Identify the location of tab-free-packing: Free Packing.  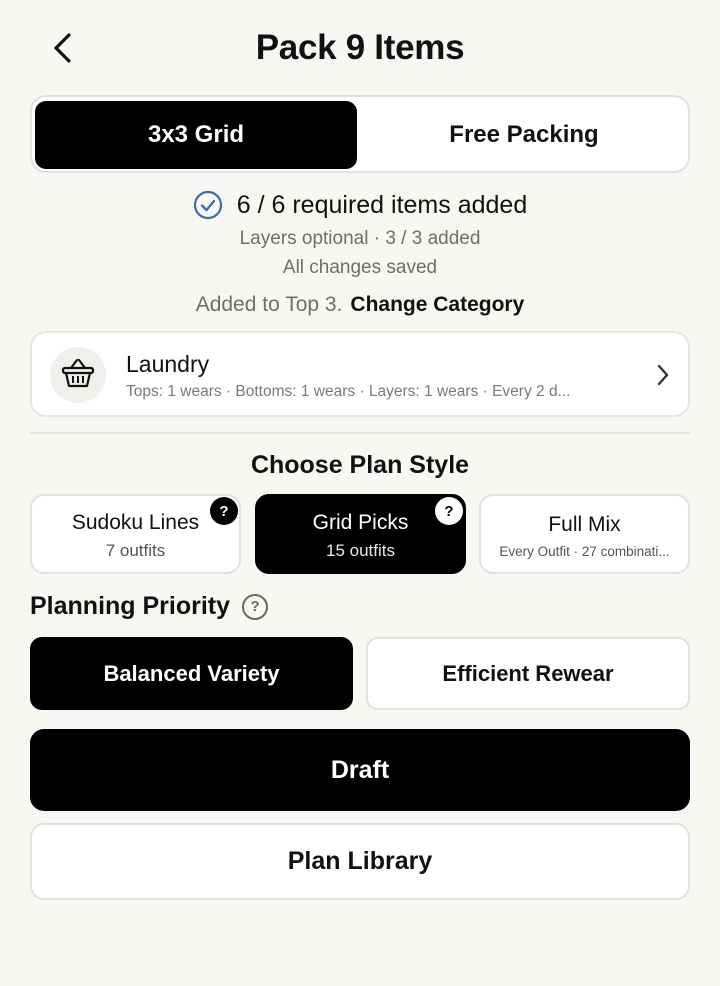
(524, 135).